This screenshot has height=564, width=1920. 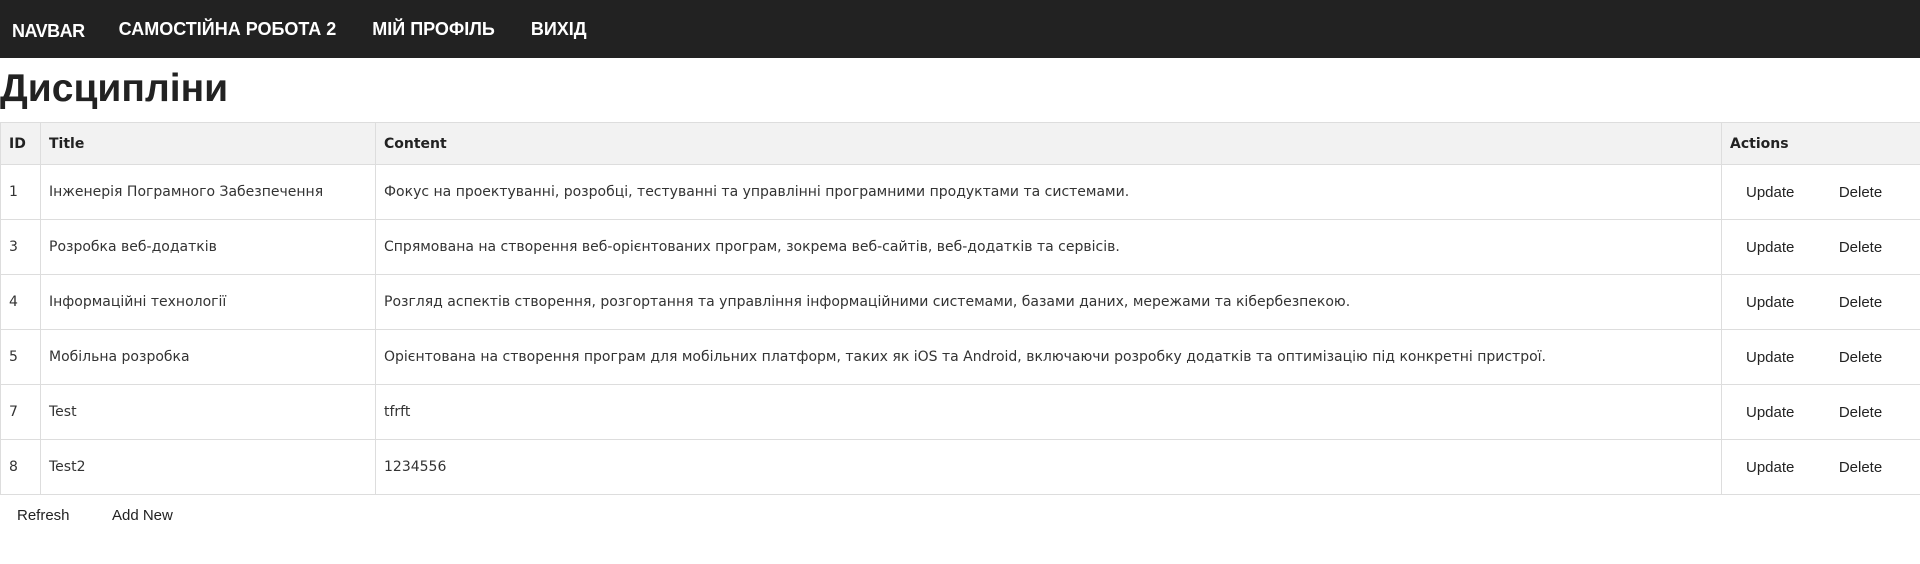 What do you see at coordinates (208, 357) in the screenshot?
I see `cell-title: Мобільна розробка` at bounding box center [208, 357].